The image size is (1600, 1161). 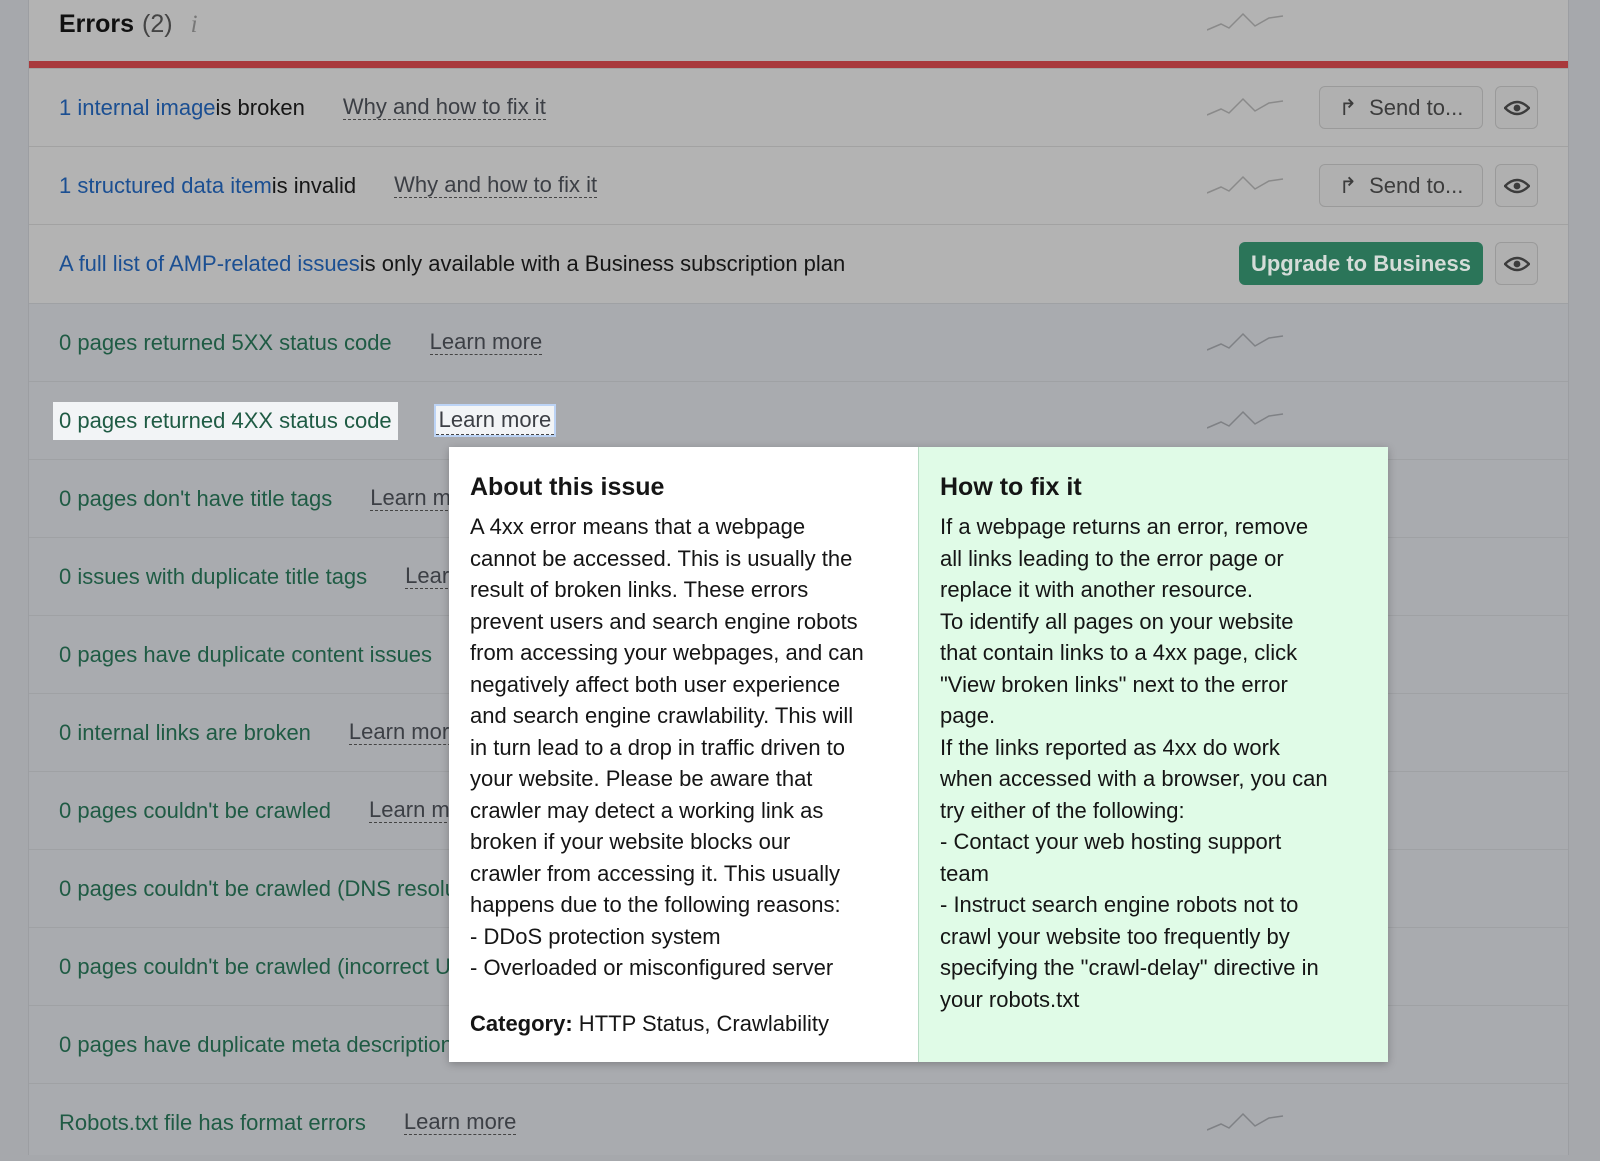 I want to click on issue-text: Robots.txt file has format errors, so click(x=212, y=1123).